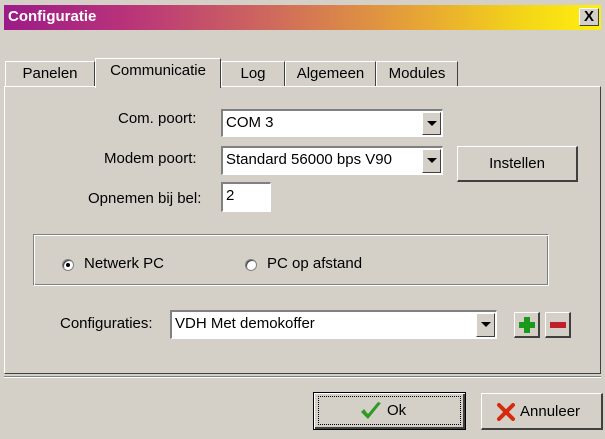  I want to click on ok-button: Ok, so click(389, 411).